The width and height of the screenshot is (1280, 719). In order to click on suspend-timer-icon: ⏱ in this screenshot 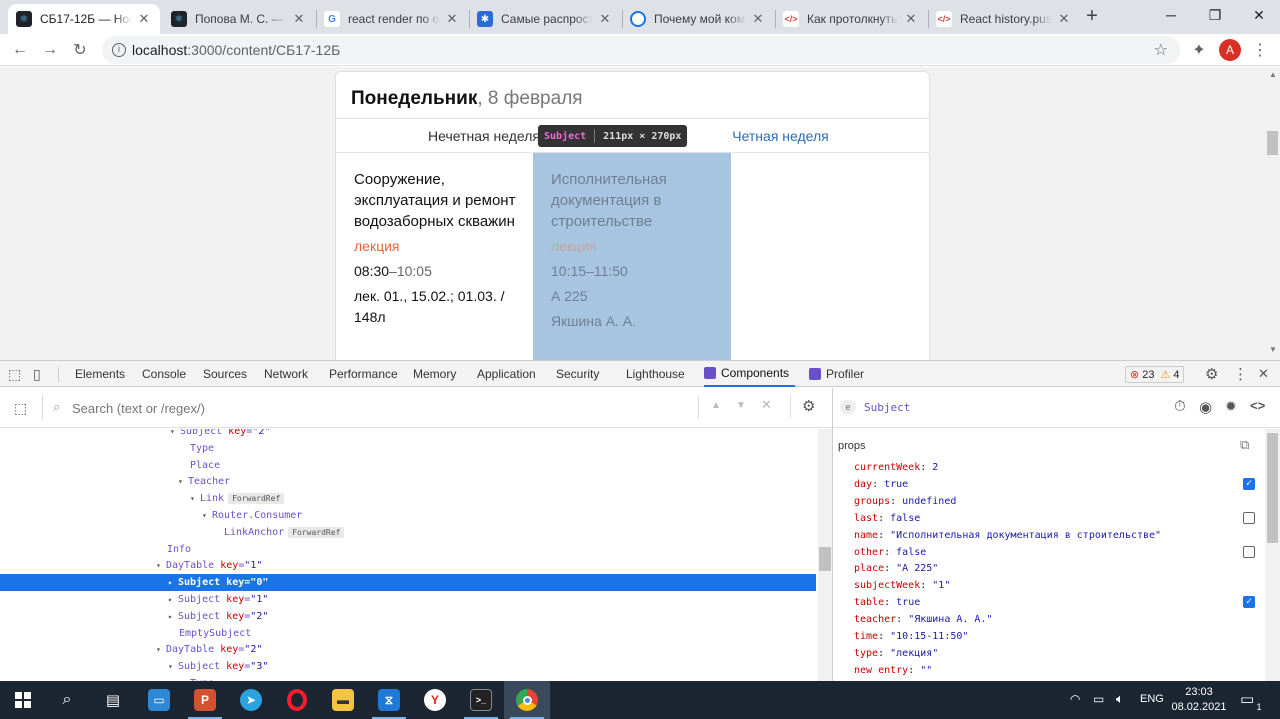, I will do `click(1180, 406)`.